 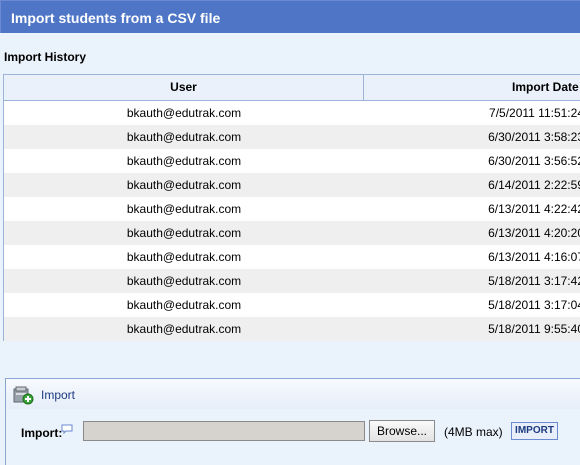 I want to click on import-button: IMPORT, so click(x=534, y=431).